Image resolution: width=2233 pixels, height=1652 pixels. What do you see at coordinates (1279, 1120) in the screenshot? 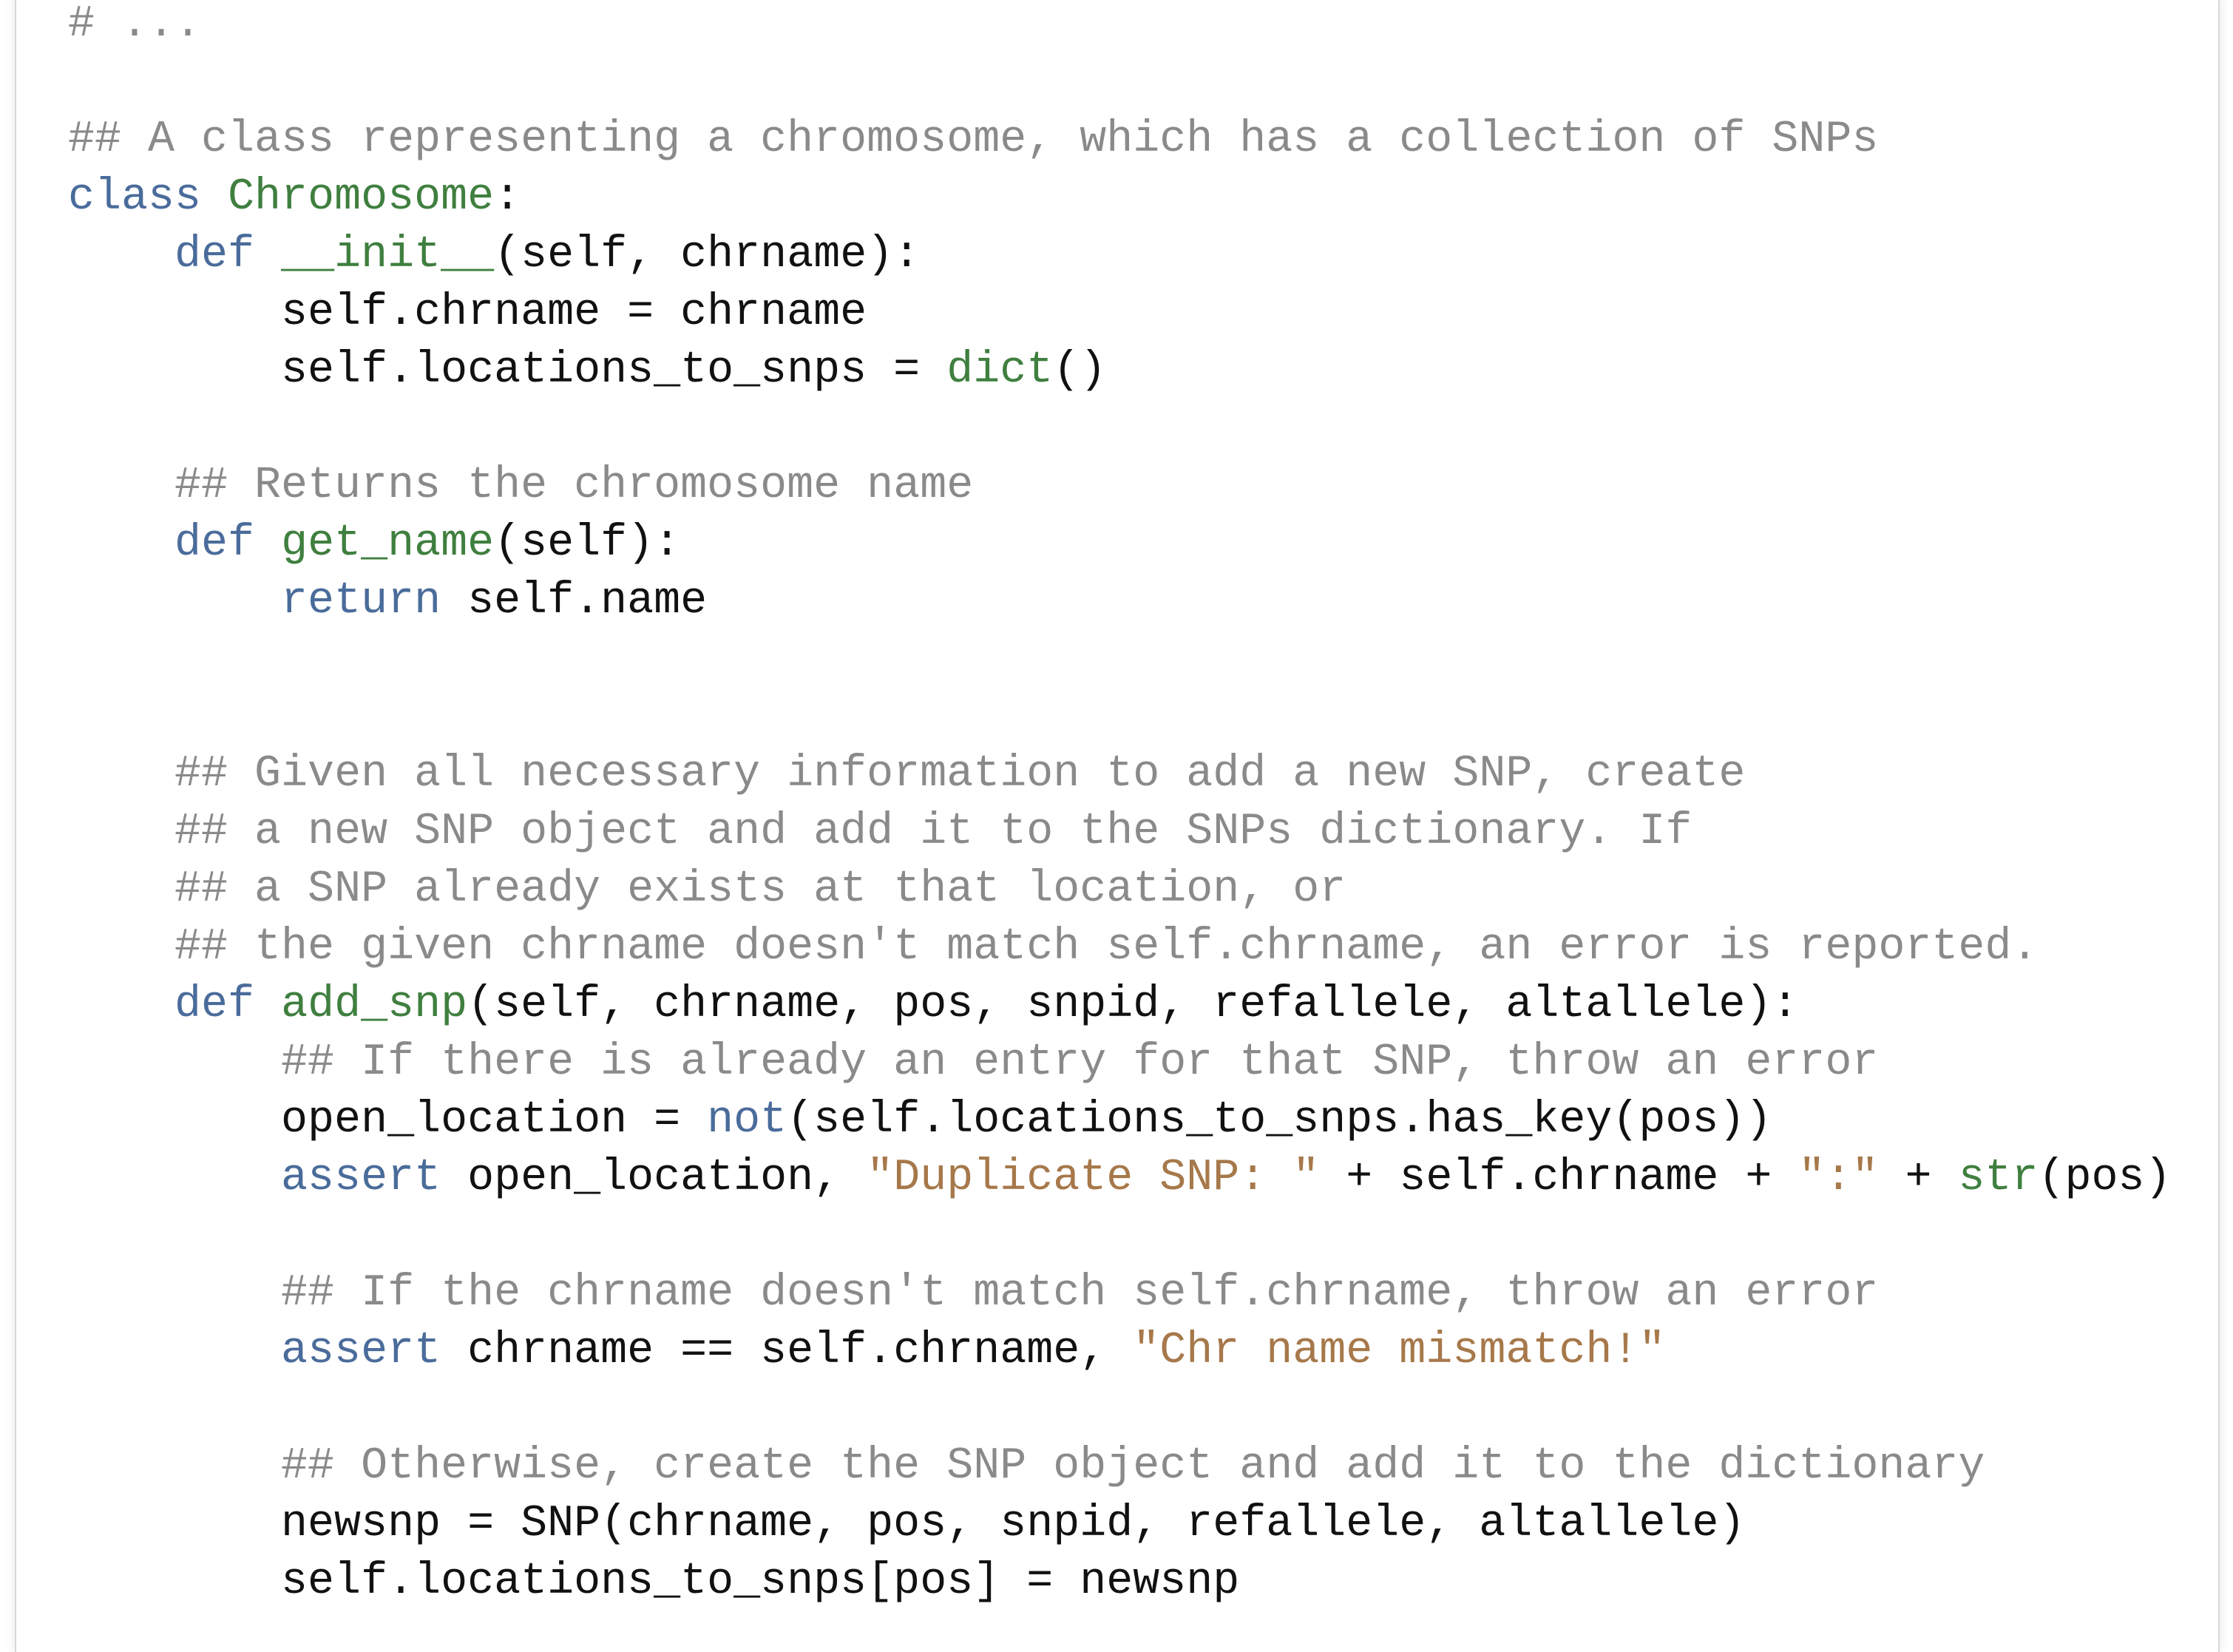
I see `code-token: (self.locations_to_snps.has_key(pos))` at bounding box center [1279, 1120].